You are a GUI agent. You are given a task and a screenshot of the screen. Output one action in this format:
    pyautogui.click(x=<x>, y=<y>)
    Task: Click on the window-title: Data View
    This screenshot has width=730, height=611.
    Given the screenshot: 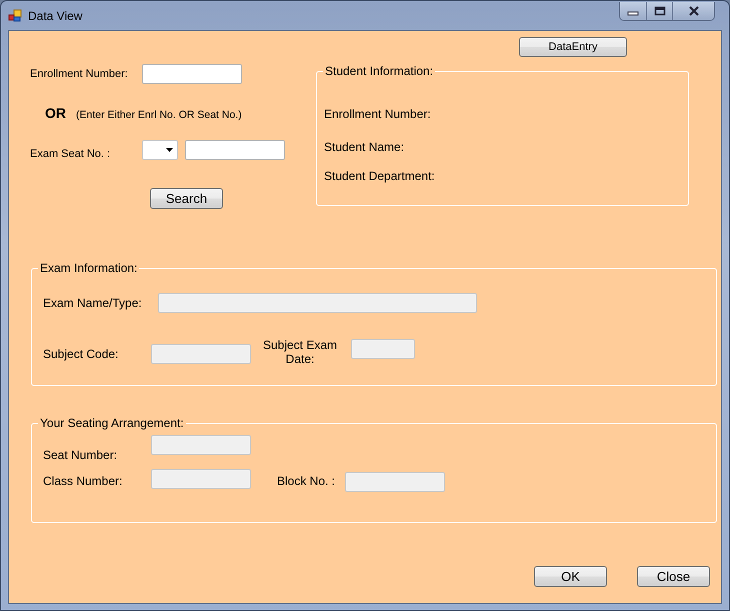 What is the action you would take?
    pyautogui.click(x=55, y=15)
    